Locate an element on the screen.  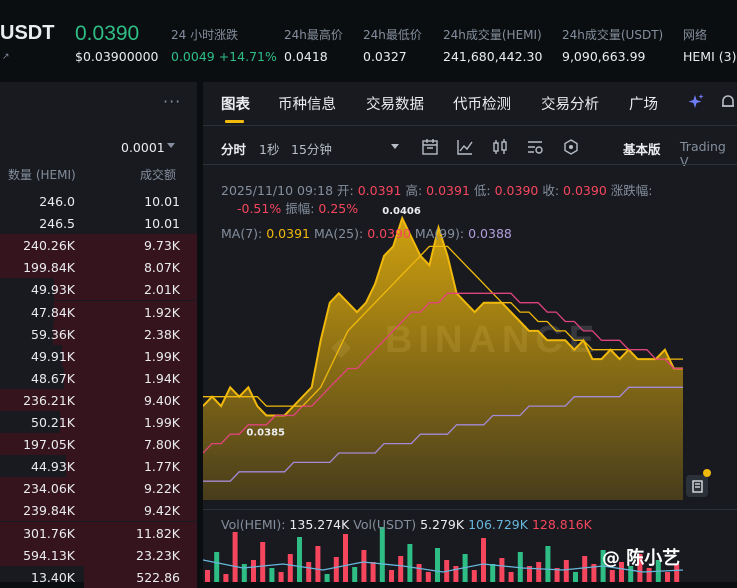
tab-coin-info: 币种信息 is located at coordinates (307, 103).